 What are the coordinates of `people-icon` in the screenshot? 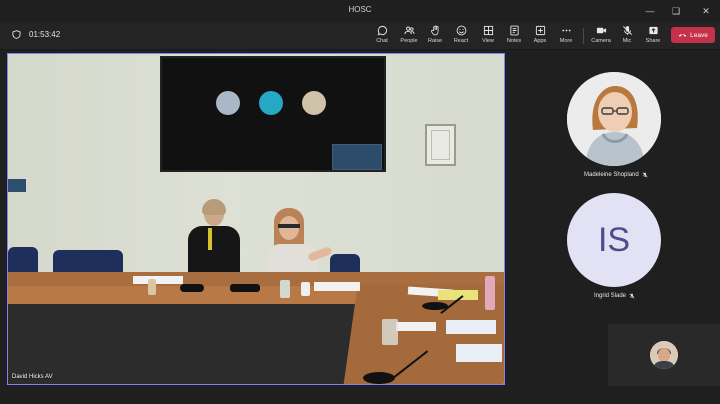 It's located at (409, 30).